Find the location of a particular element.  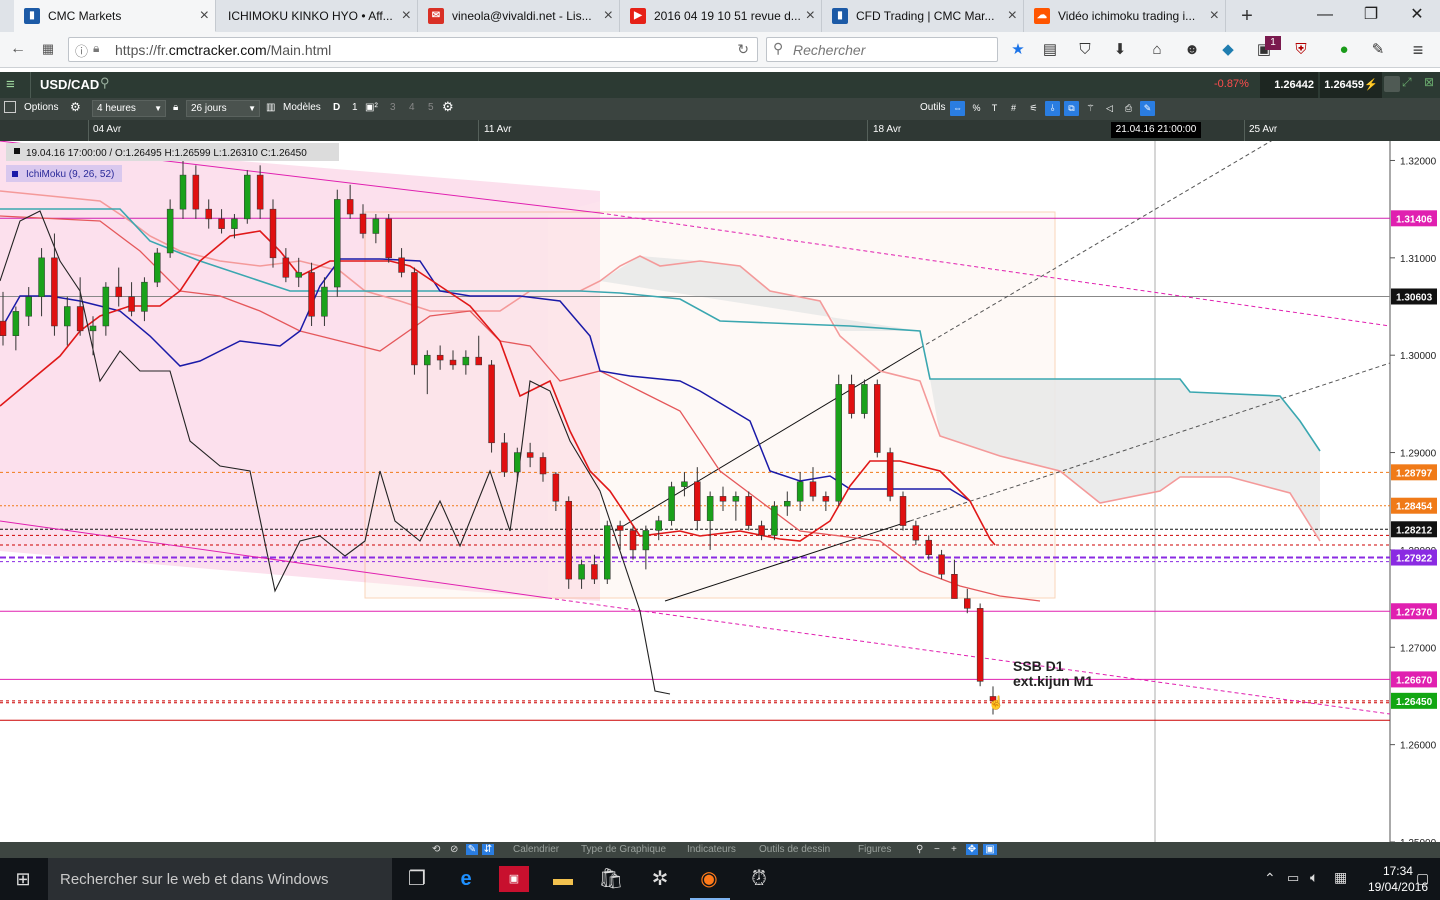

draw-icon: ✎ is located at coordinates (472, 849).